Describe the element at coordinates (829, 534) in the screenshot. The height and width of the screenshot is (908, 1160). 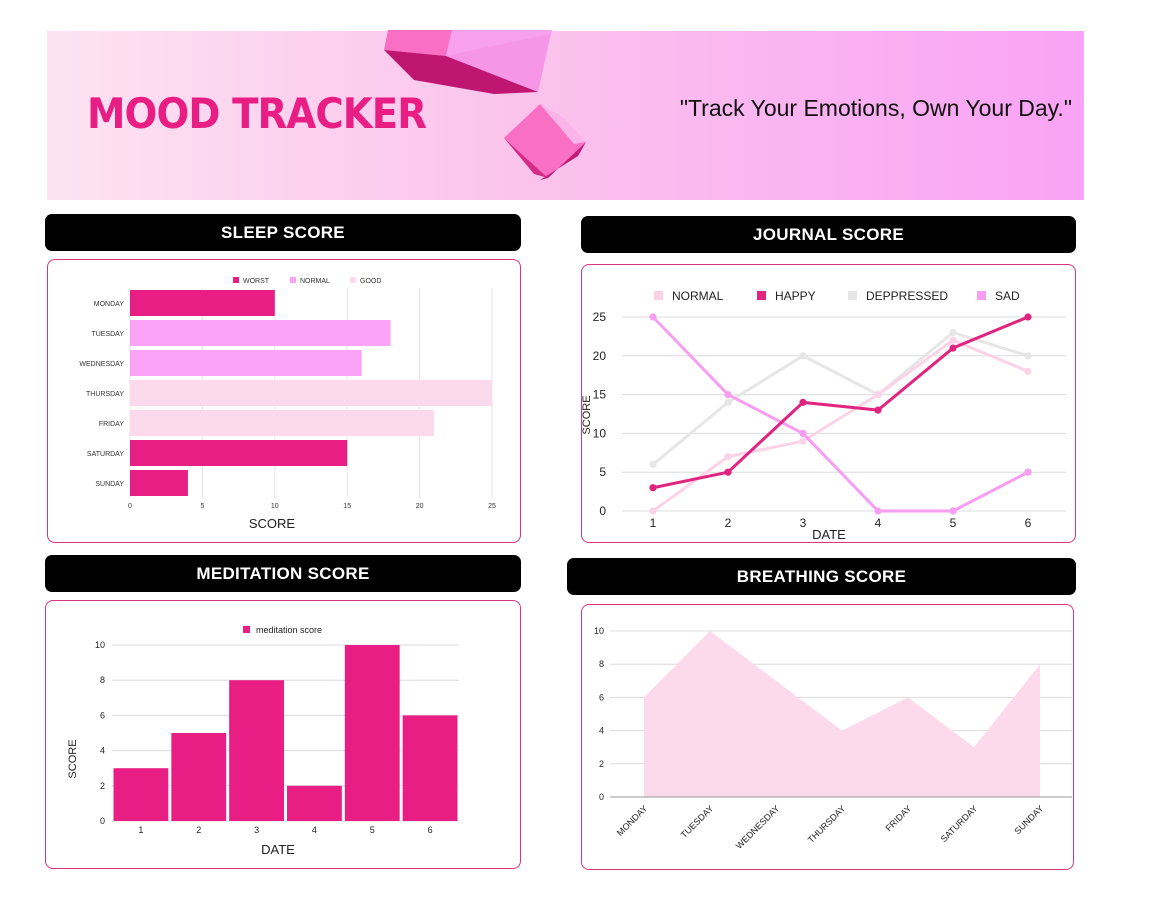
I see `x-axis-label: DATE` at that location.